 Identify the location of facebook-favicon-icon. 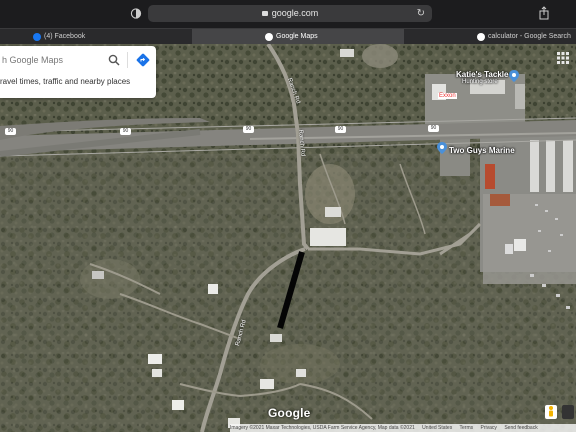
(37, 37).